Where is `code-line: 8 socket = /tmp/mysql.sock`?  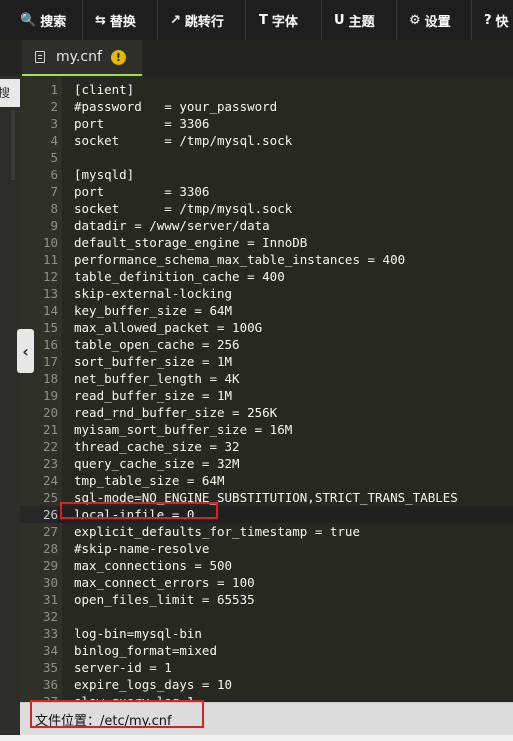
code-line: 8 socket = /tmp/mysql.sock is located at coordinates (266, 208).